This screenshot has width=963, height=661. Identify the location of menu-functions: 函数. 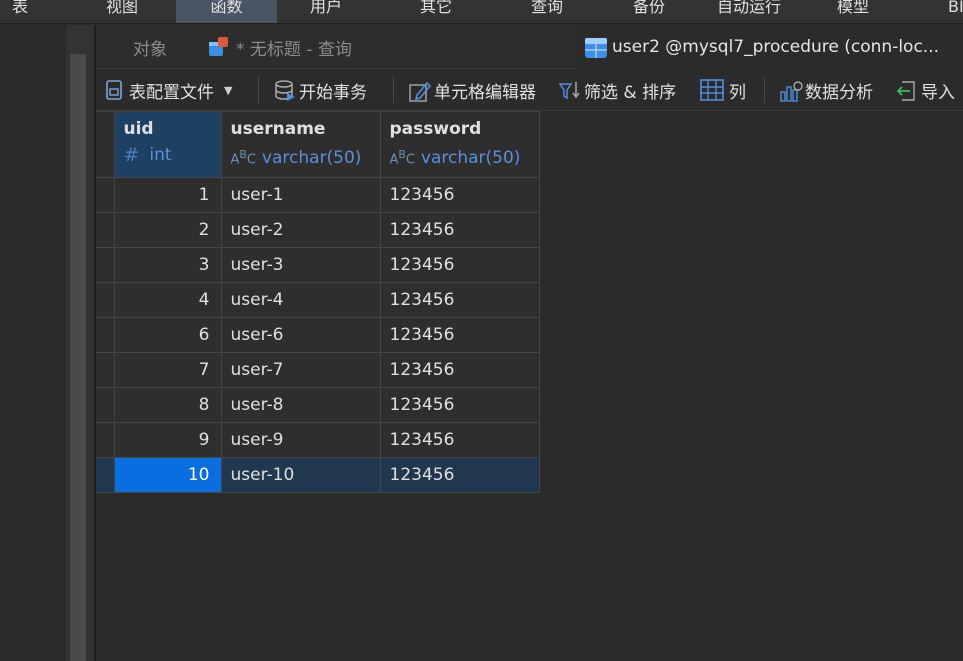
(226, 11).